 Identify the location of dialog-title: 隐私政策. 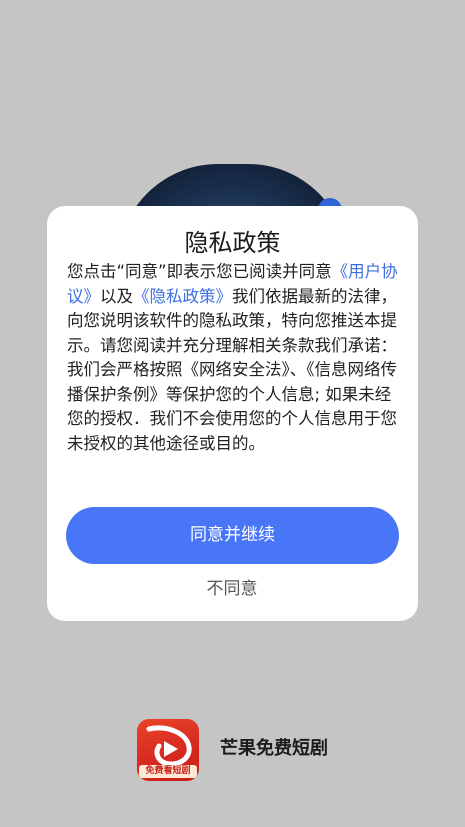
(232, 243).